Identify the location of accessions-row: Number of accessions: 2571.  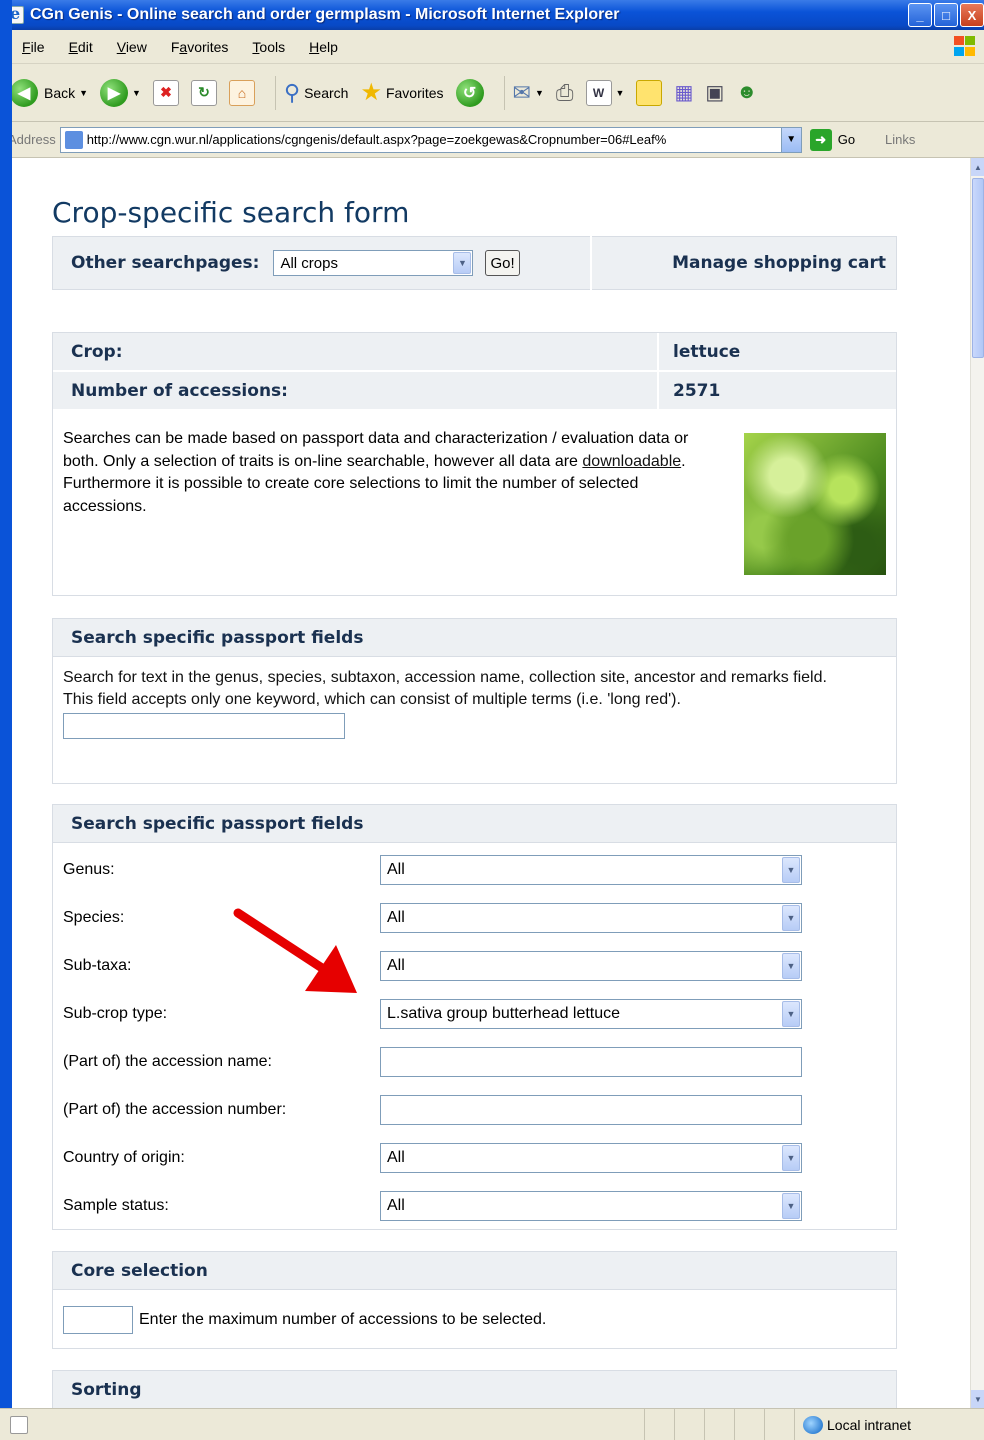
(474, 391).